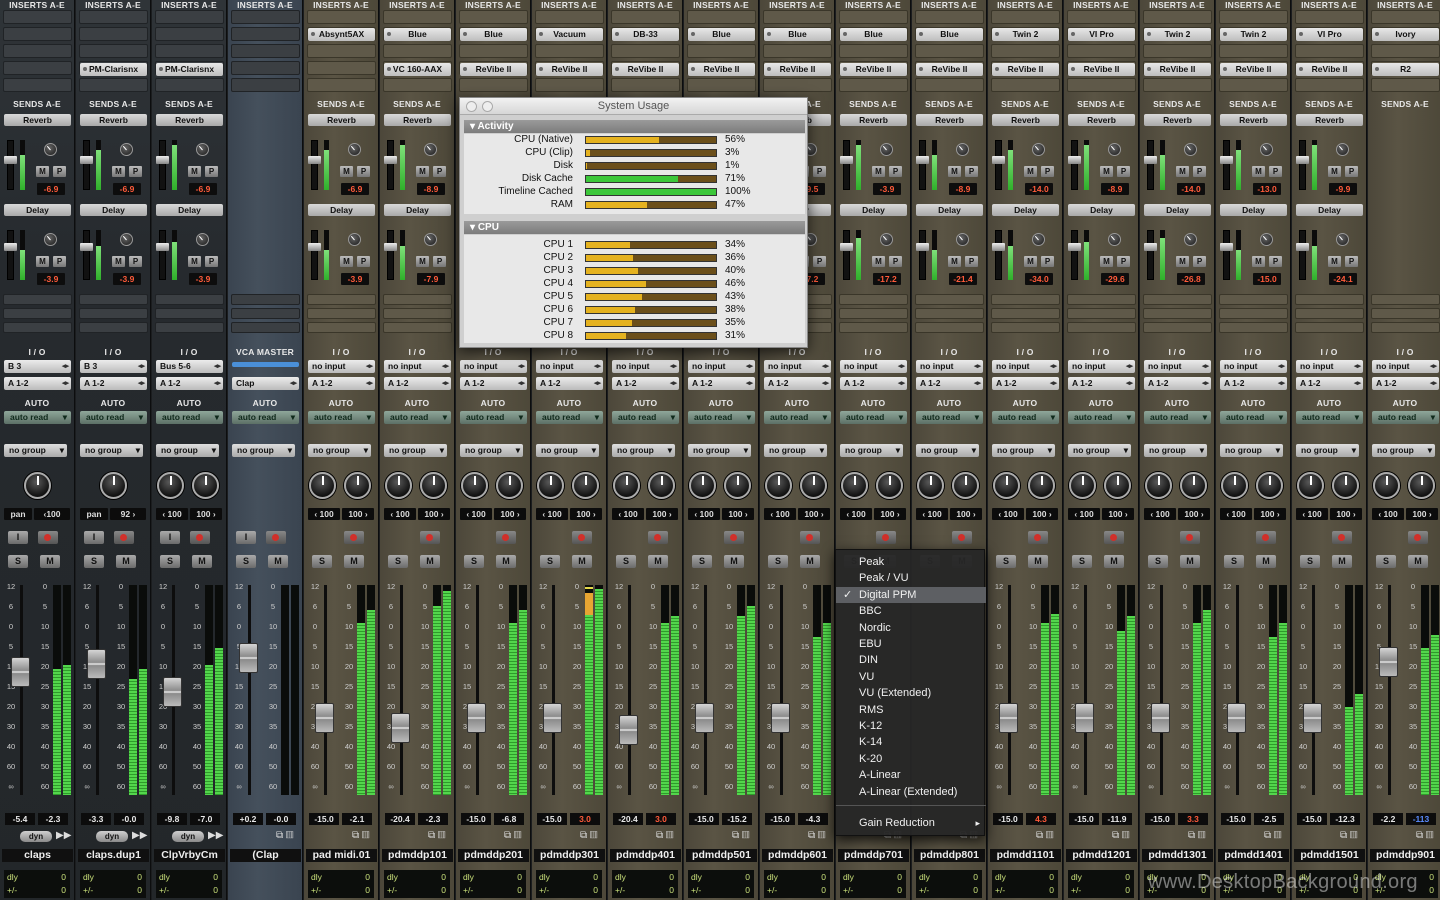 The height and width of the screenshot is (900, 1440). What do you see at coordinates (325, 690) in the screenshot?
I see `fader-track` at bounding box center [325, 690].